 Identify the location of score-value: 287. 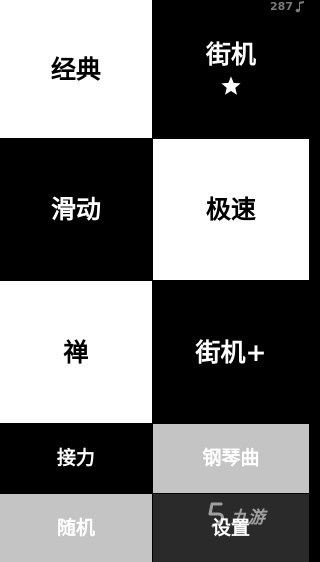
(281, 6).